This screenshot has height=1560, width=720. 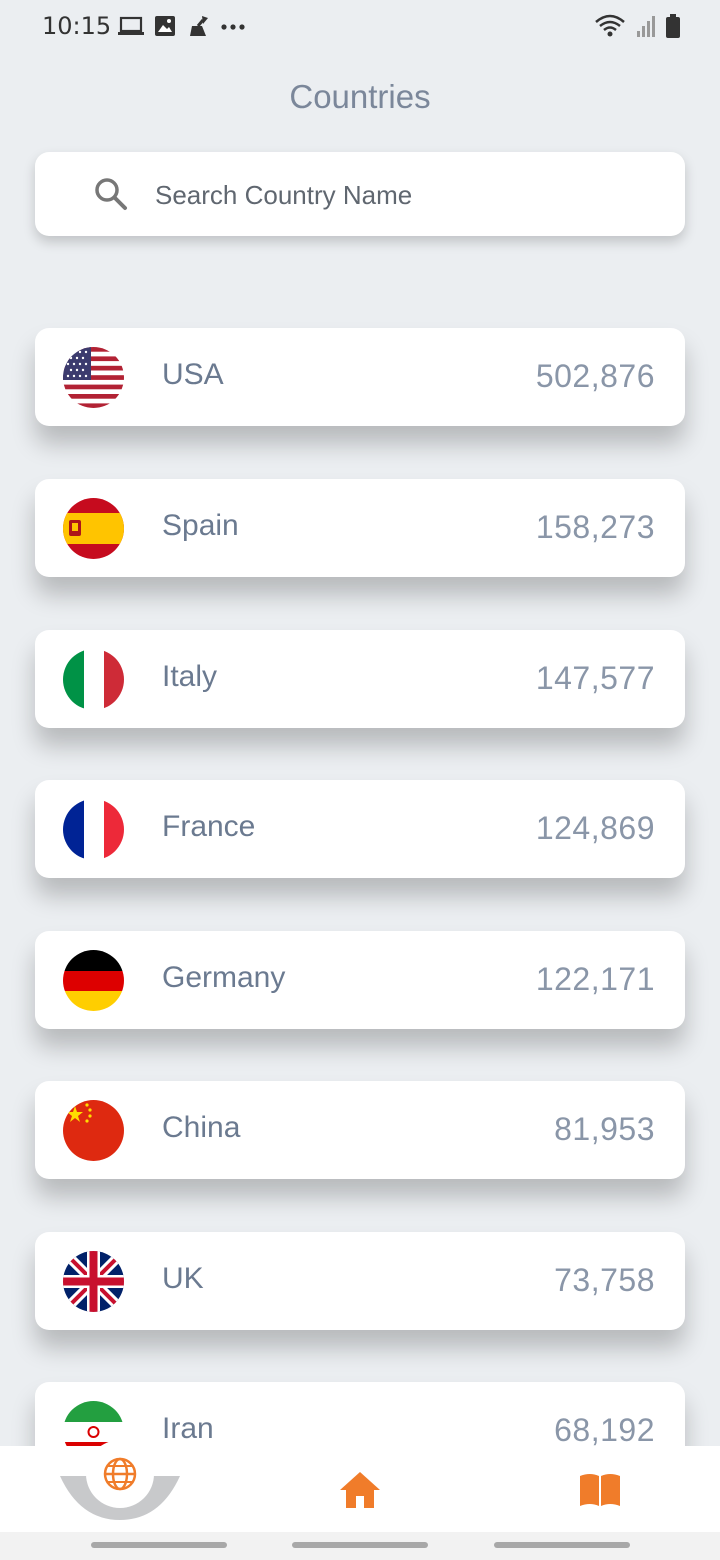 I want to click on germany-flag-icon, so click(x=93, y=980).